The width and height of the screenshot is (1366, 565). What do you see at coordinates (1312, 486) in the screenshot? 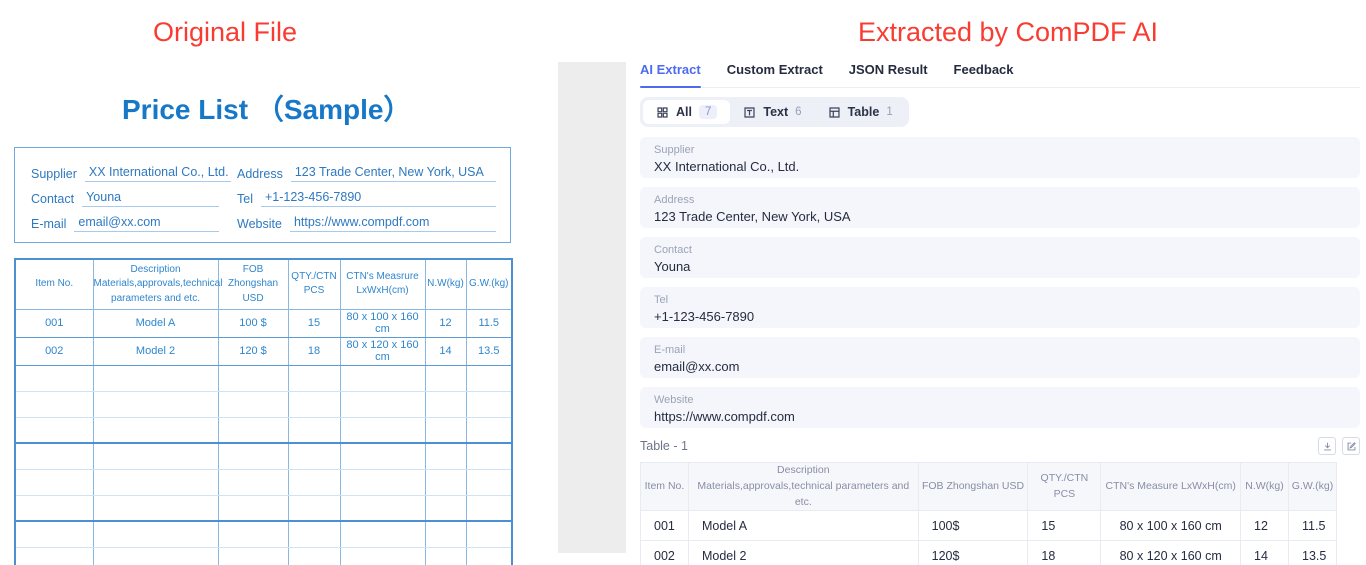
I see `col-header-gw: G.W.(kg)` at bounding box center [1312, 486].